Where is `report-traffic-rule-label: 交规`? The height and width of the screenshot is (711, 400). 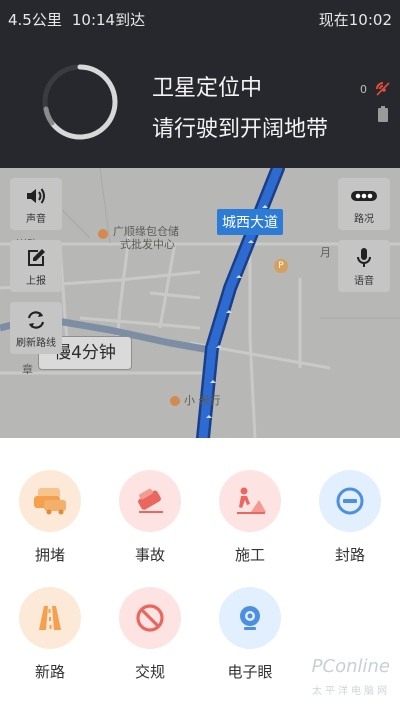
report-traffic-rule-label: 交规 is located at coordinates (149, 672).